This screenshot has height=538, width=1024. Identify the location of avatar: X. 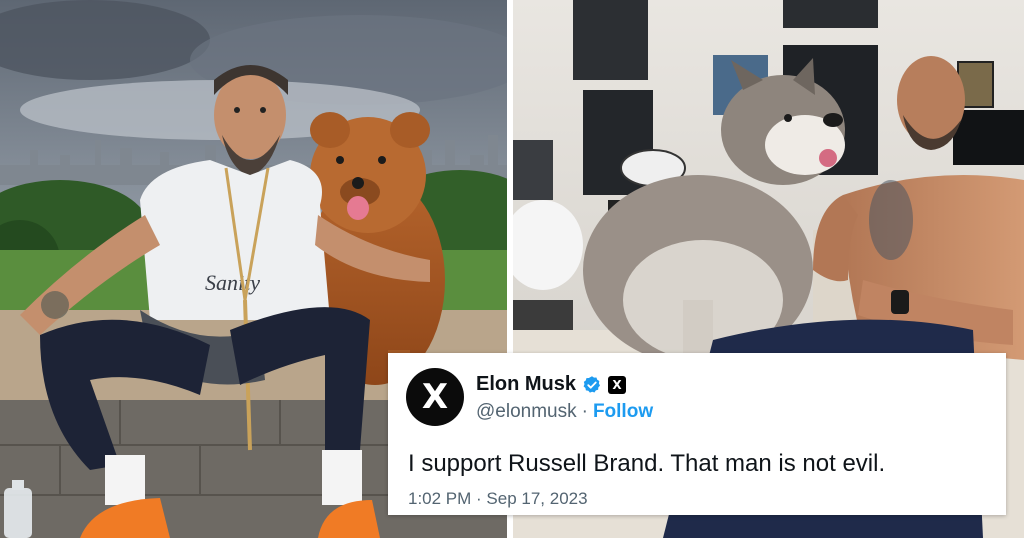
(435, 397).